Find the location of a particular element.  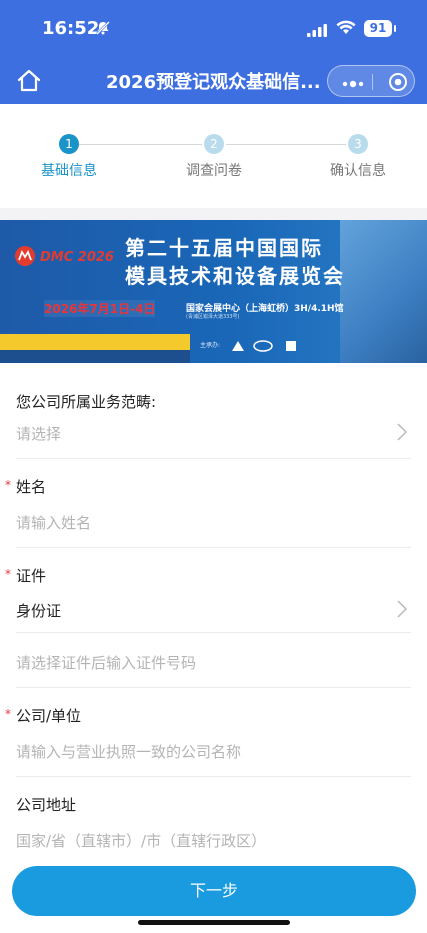

business-scope-label: 您公司所属业务范畴: is located at coordinates (86, 402).